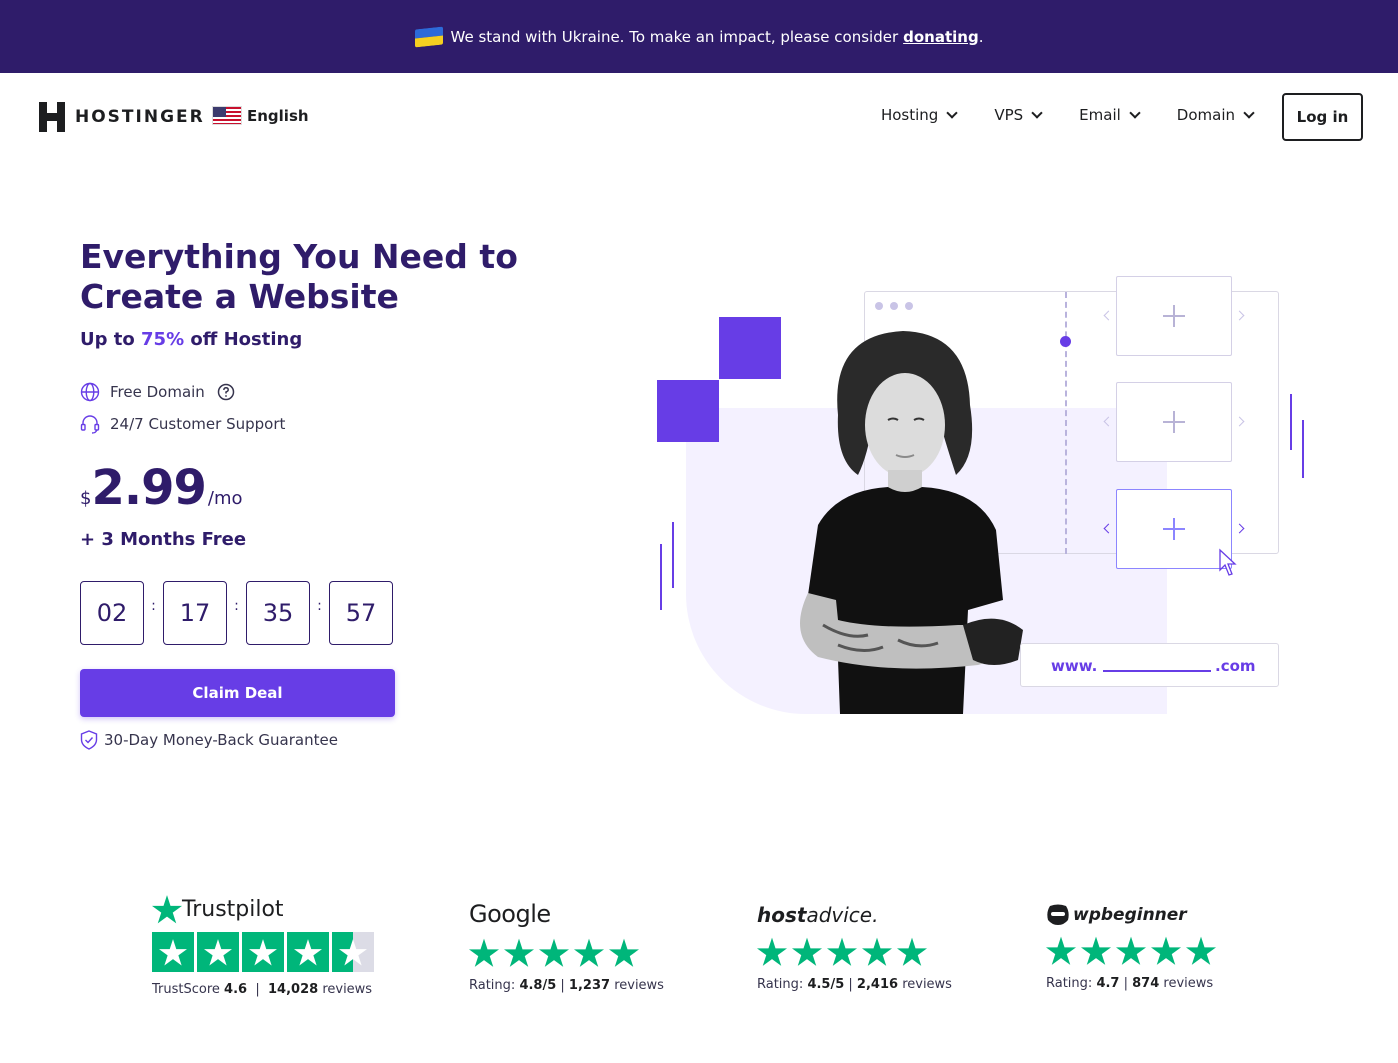 The image size is (1398, 1063). Describe the element at coordinates (1065, 341) in the screenshot. I see `guide-dot` at that location.